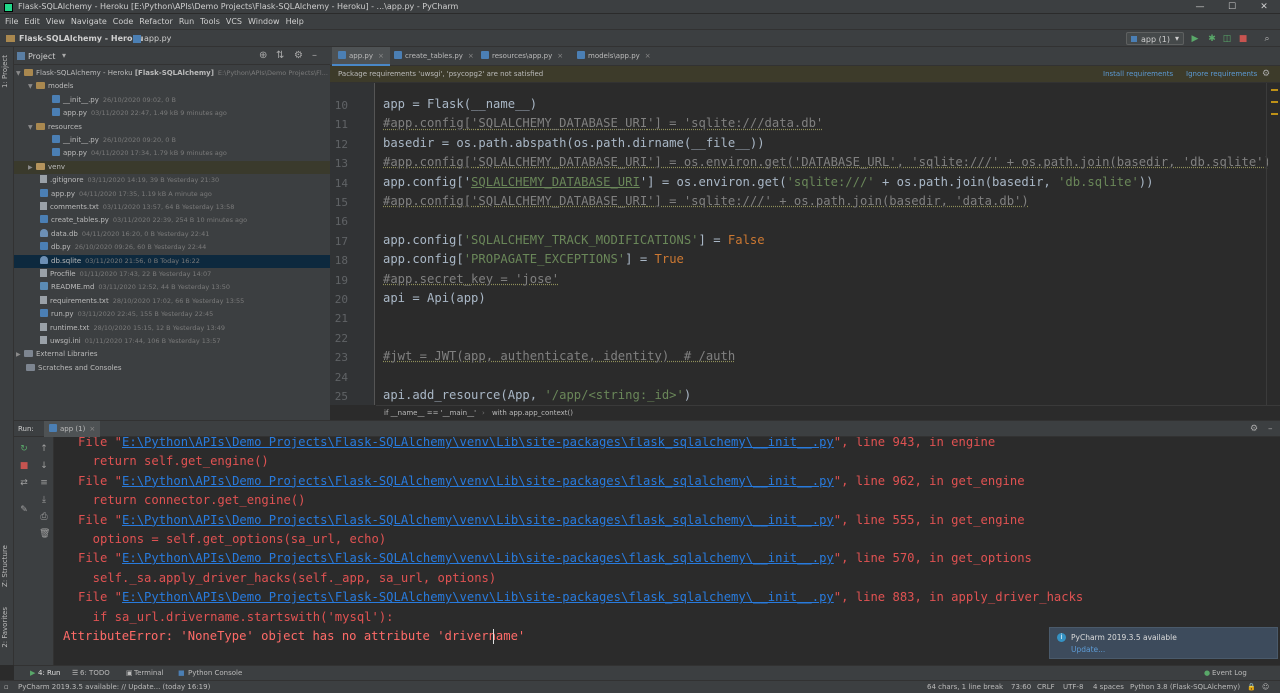 The height and width of the screenshot is (693, 1280). I want to click on scroll-up-icon: ↑, so click(44, 449).